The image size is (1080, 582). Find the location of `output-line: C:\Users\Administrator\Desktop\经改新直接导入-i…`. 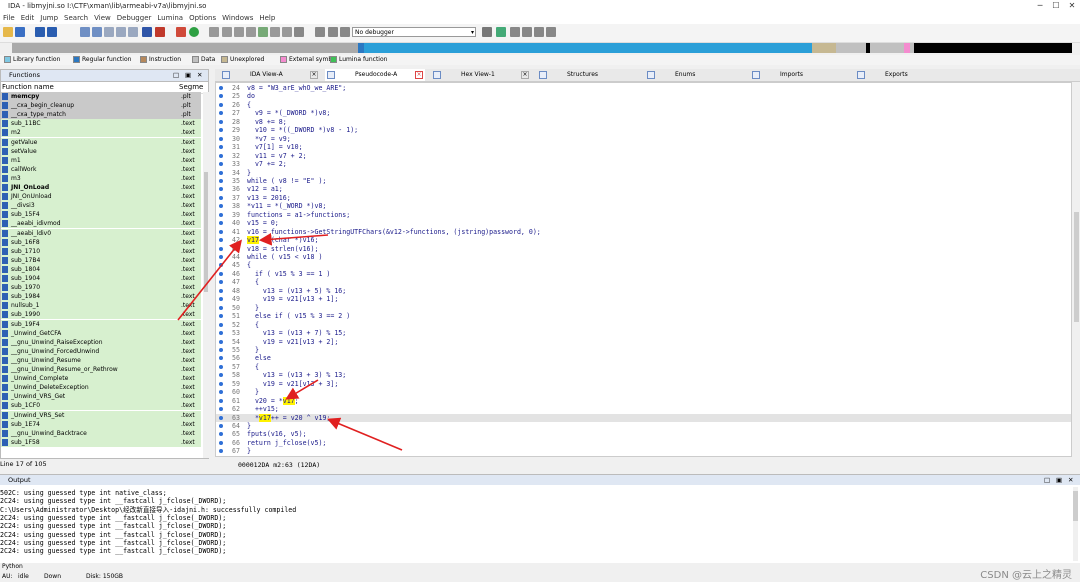

output-line: C:\Users\Administrator\Desktop\经改新直接导入-i… is located at coordinates (148, 509).